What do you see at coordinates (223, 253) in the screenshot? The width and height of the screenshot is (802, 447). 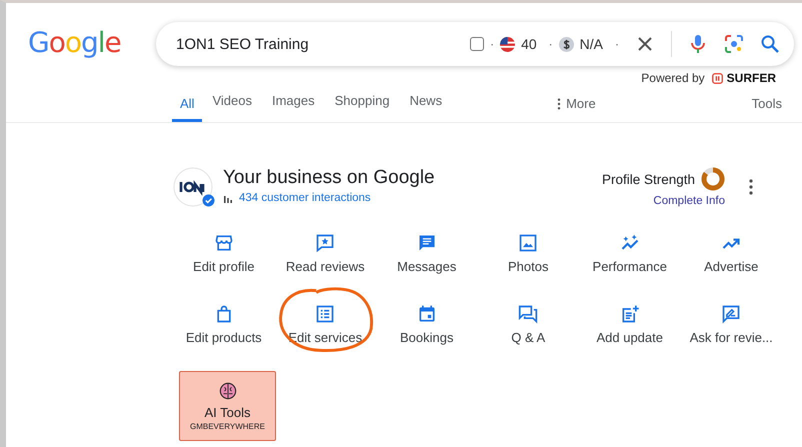 I see `action-button: Edit profile` at bounding box center [223, 253].